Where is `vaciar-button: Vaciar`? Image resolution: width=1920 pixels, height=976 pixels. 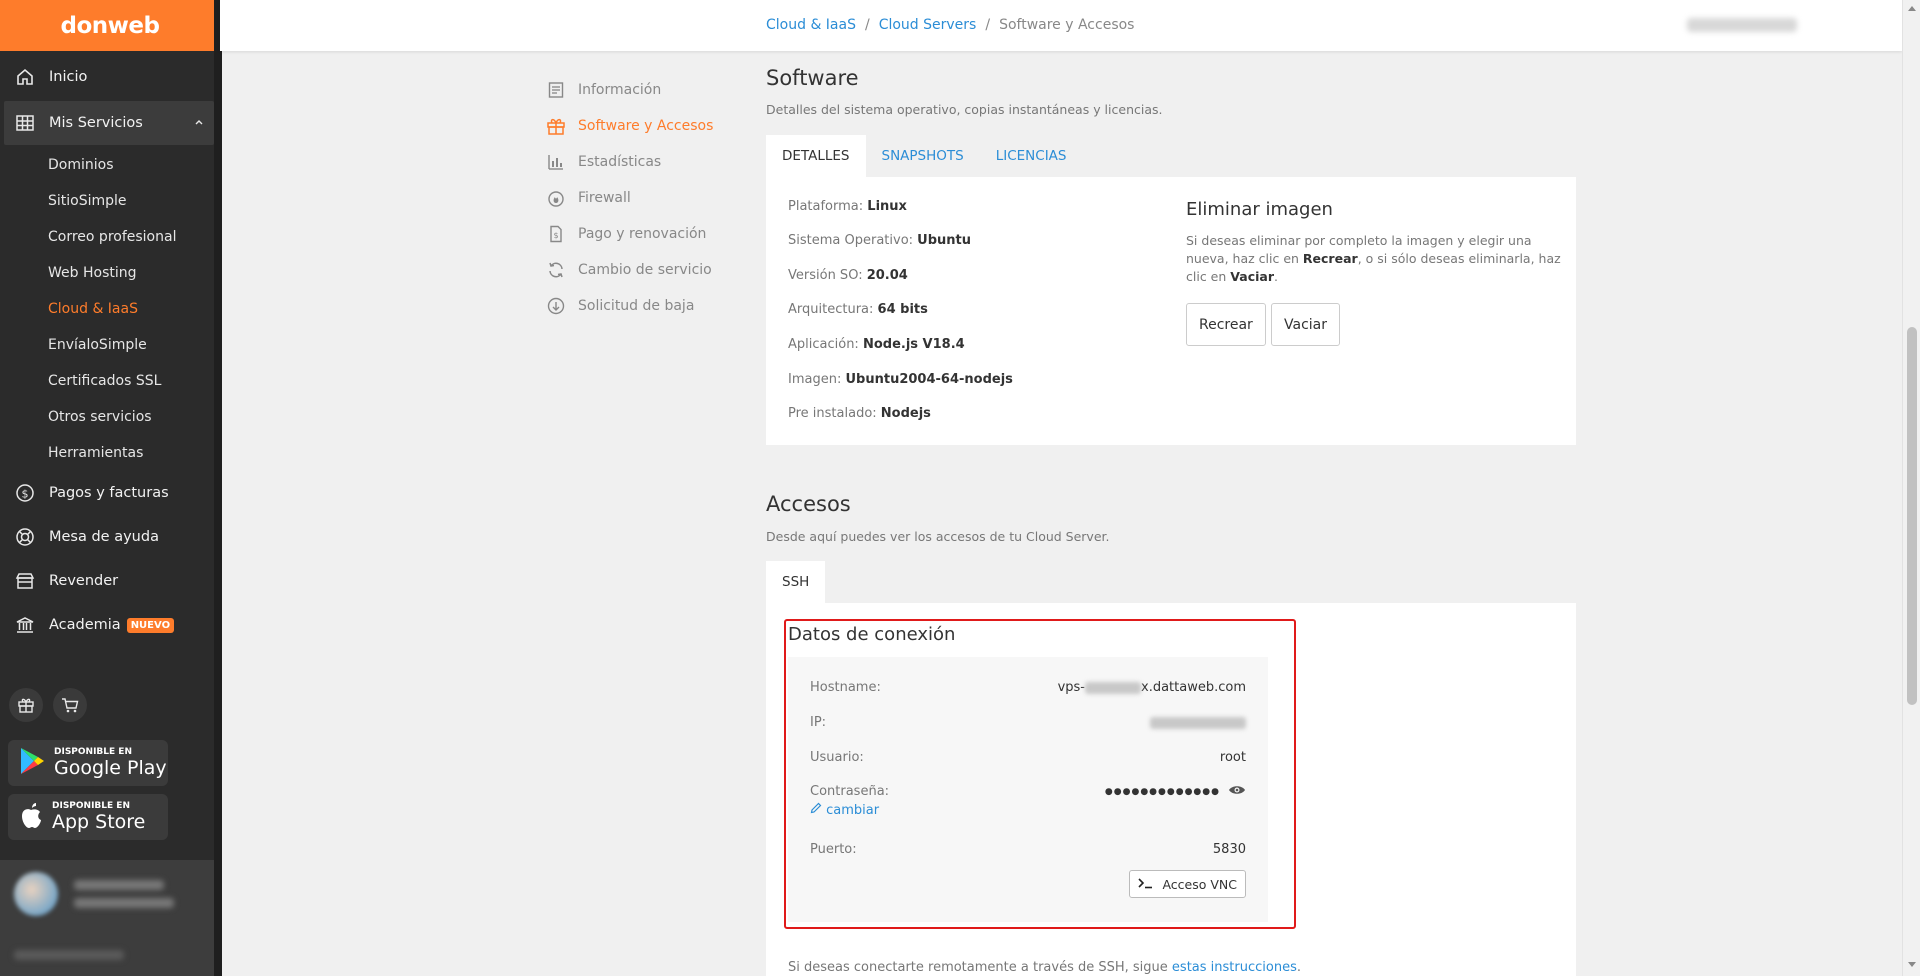 vaciar-button: Vaciar is located at coordinates (1305, 324).